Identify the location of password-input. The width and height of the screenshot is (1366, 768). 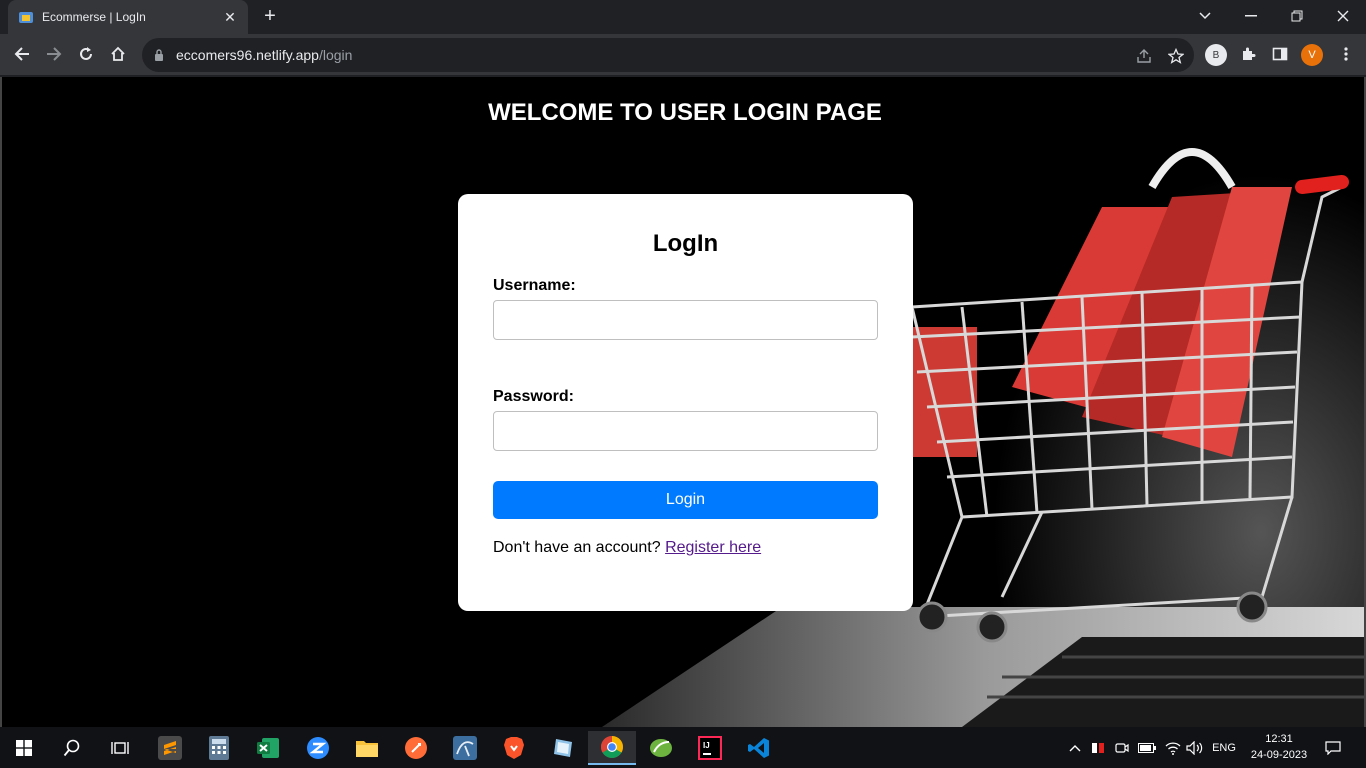
(685, 431).